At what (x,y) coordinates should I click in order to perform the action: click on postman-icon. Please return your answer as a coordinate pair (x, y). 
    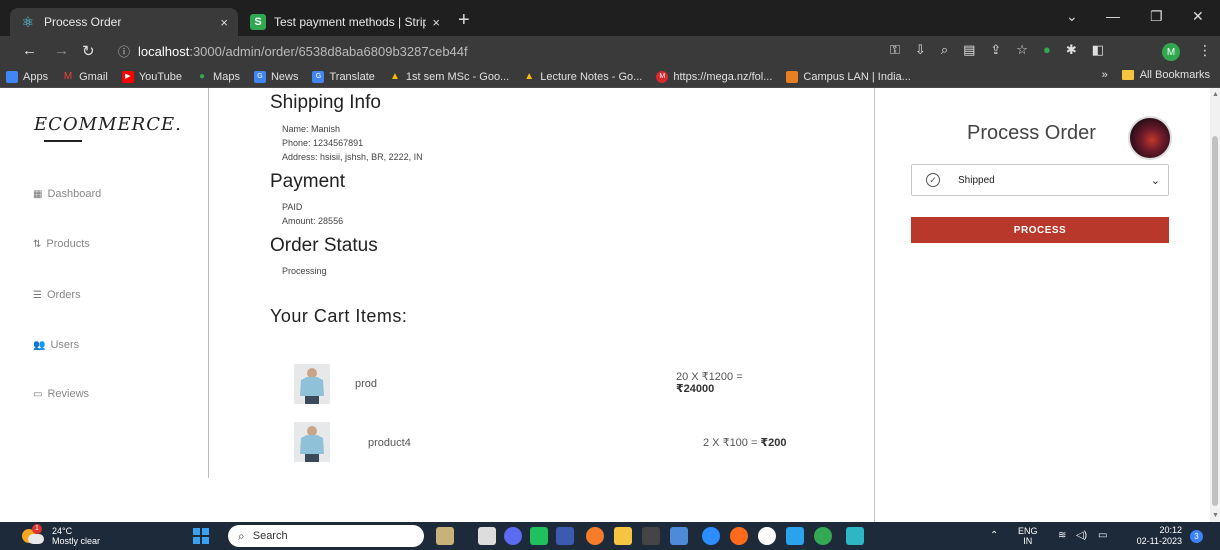
    Looking at the image, I should click on (739, 536).